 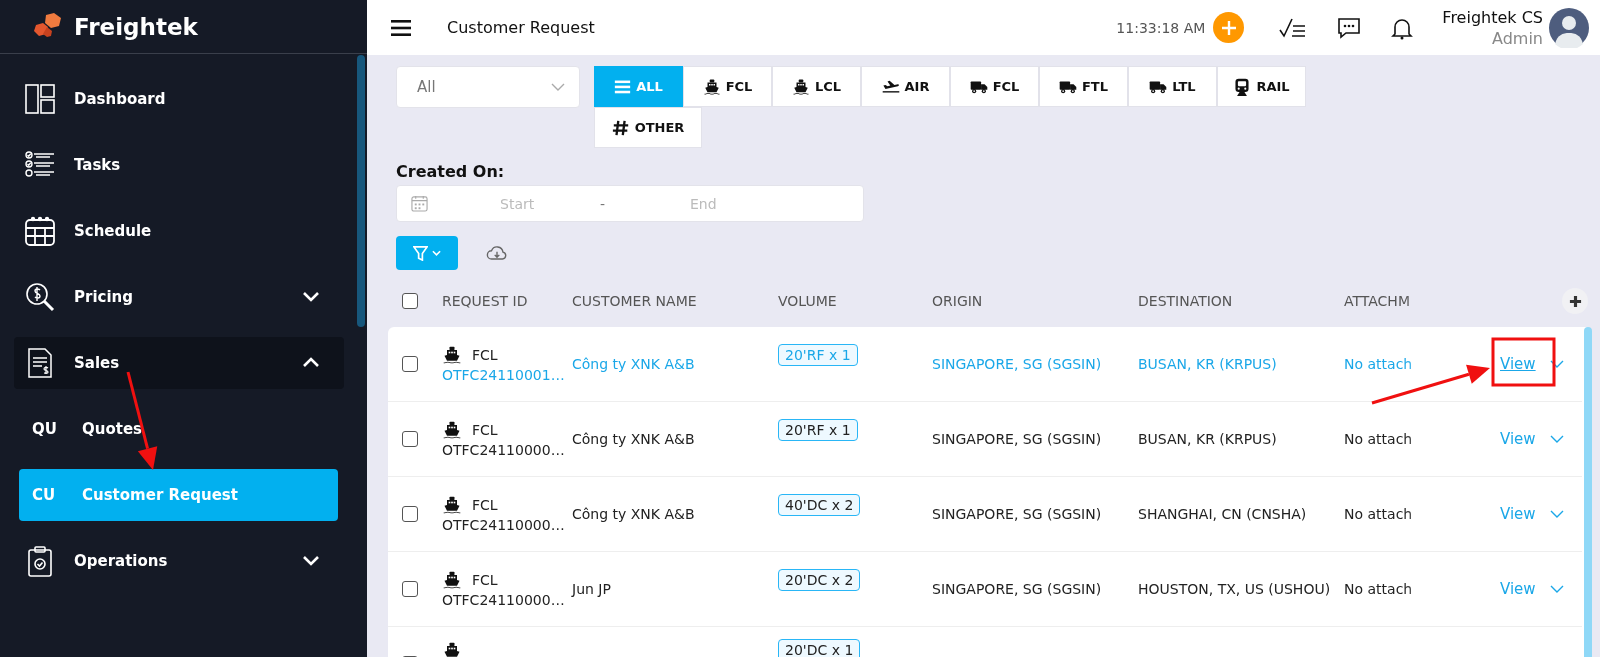 I want to click on volume-tag: 20'DC x 1, so click(x=819, y=648).